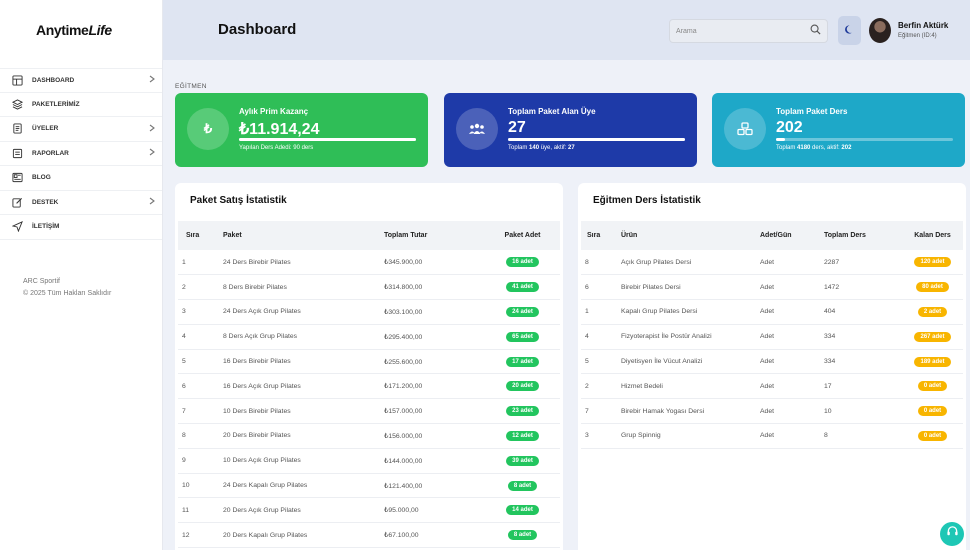  I want to click on cell-total-lessons: 334, so click(863, 337).